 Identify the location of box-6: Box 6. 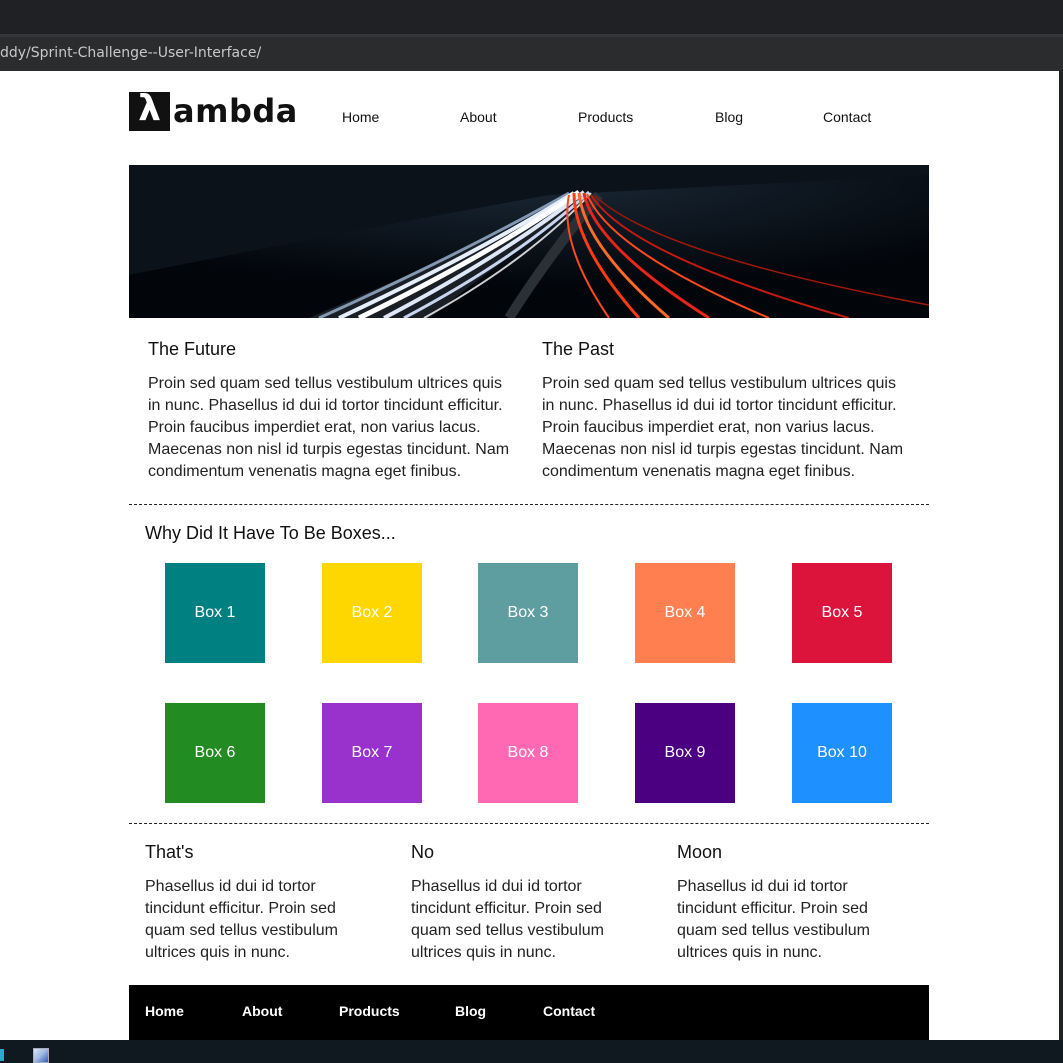
(215, 753).